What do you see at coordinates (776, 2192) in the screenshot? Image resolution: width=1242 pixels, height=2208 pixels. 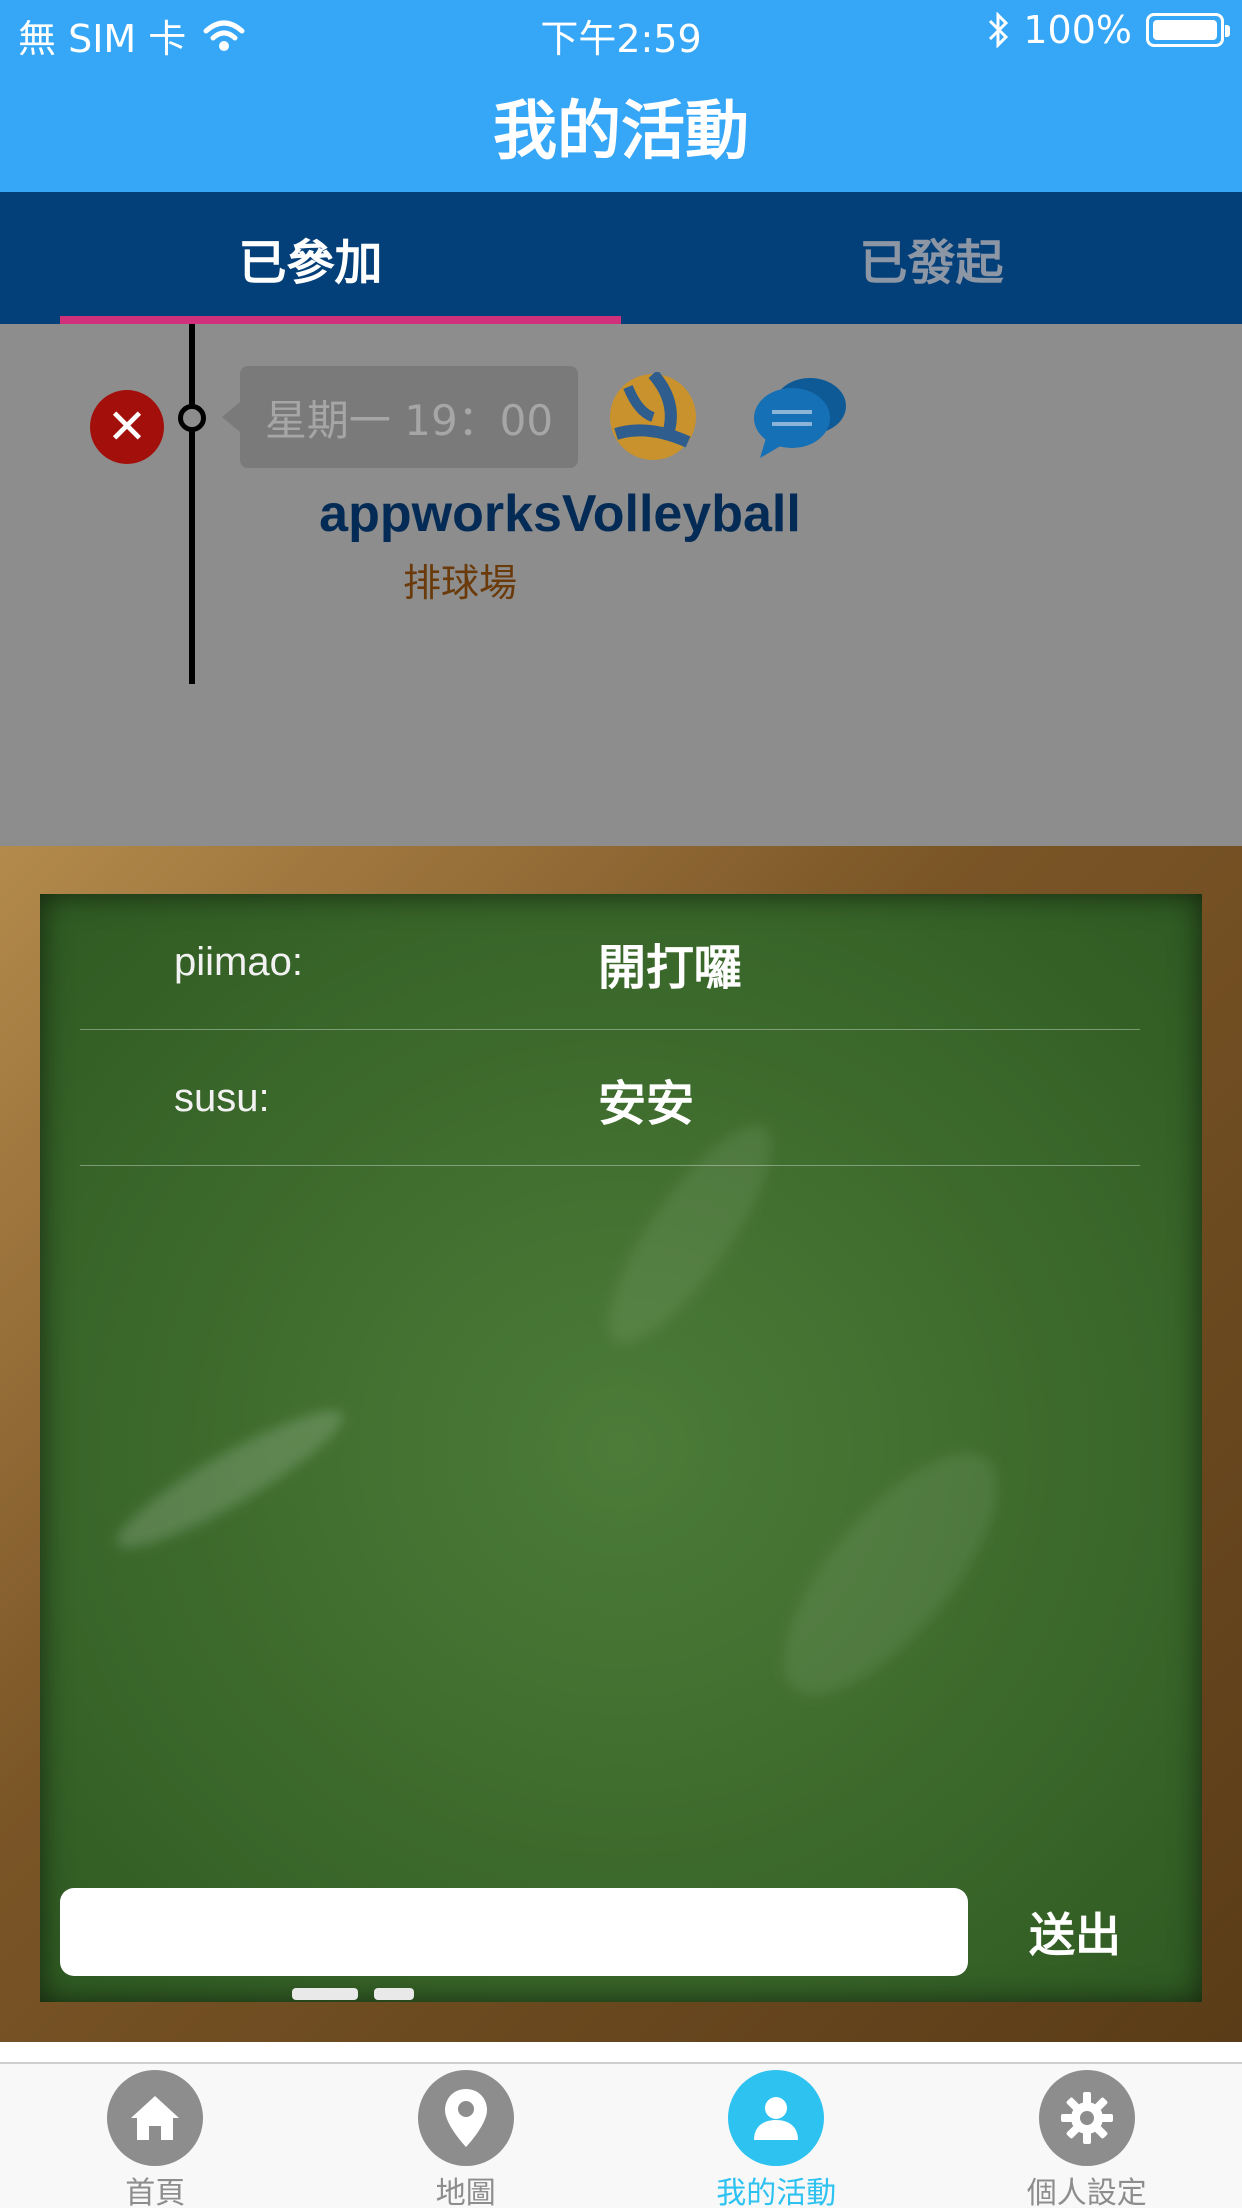 I see `tabbar-label: 我的活動` at bounding box center [776, 2192].